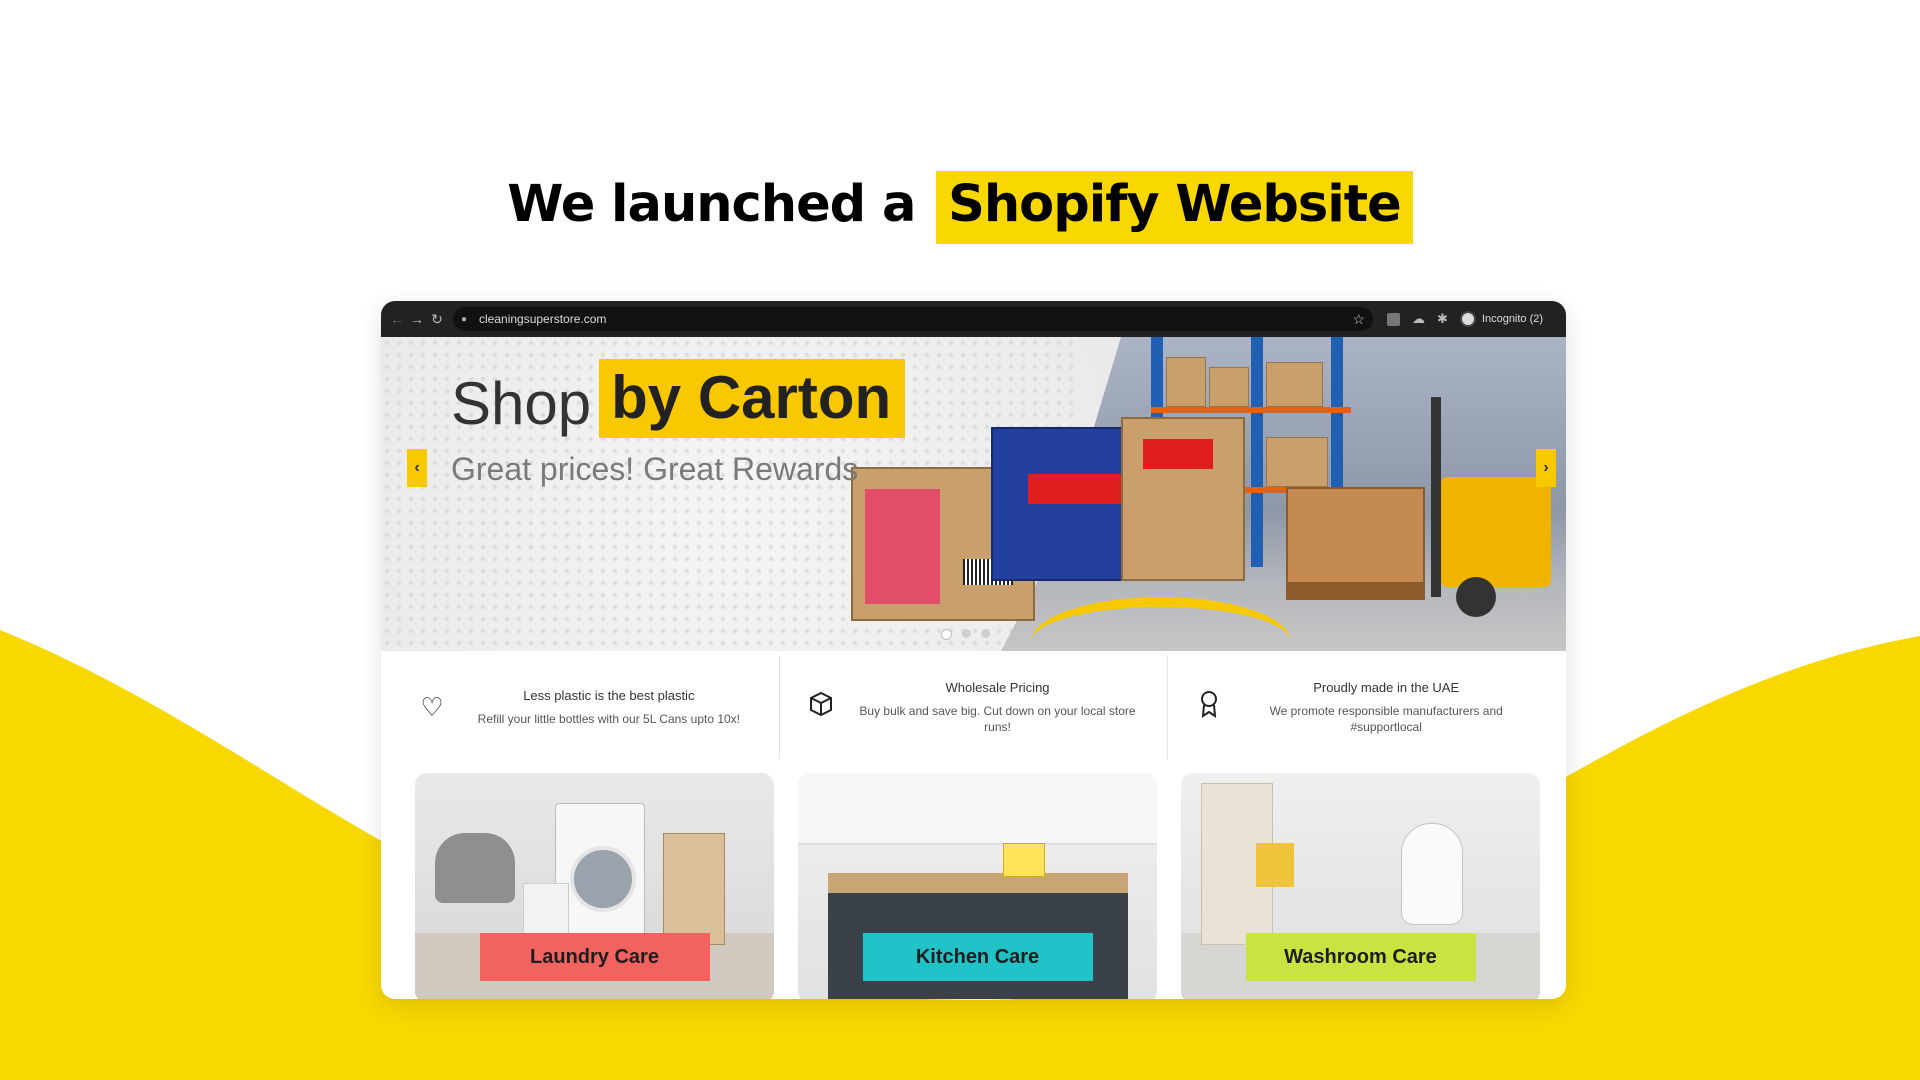  Describe the element at coordinates (1275, 865) in the screenshot. I see `product-box` at that location.